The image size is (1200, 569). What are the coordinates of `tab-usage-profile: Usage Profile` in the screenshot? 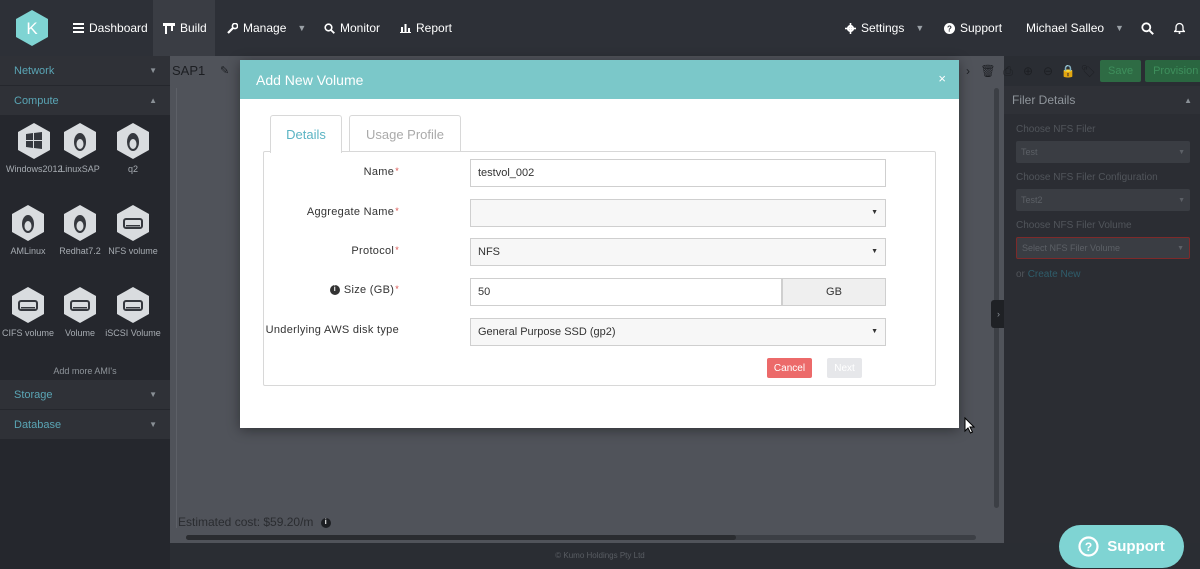 It's located at (405, 133).